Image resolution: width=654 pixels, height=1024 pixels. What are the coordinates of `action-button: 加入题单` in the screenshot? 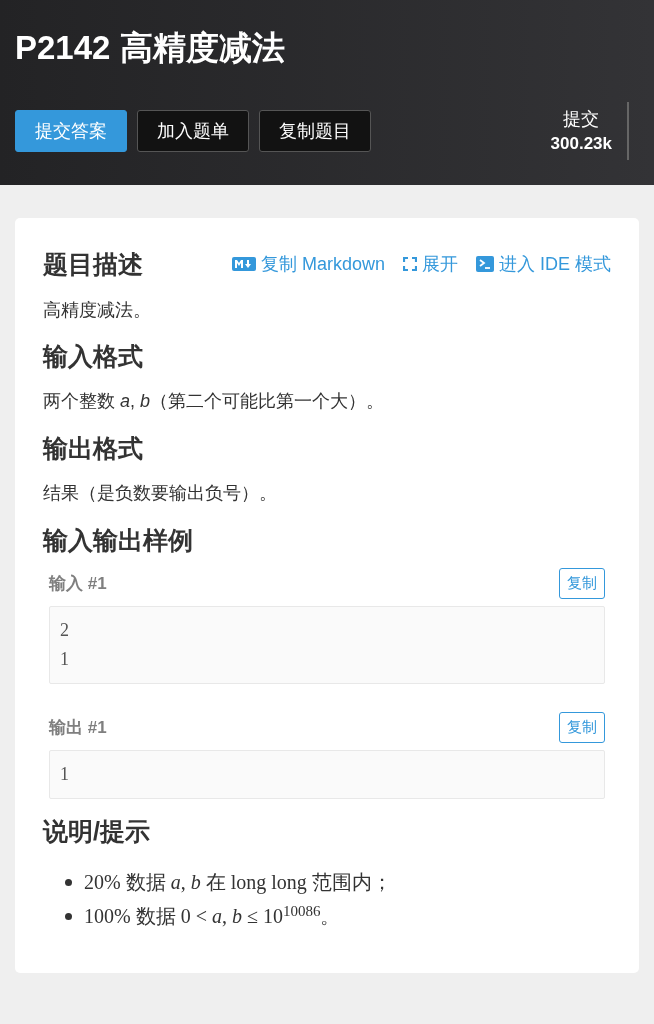 It's located at (193, 131).